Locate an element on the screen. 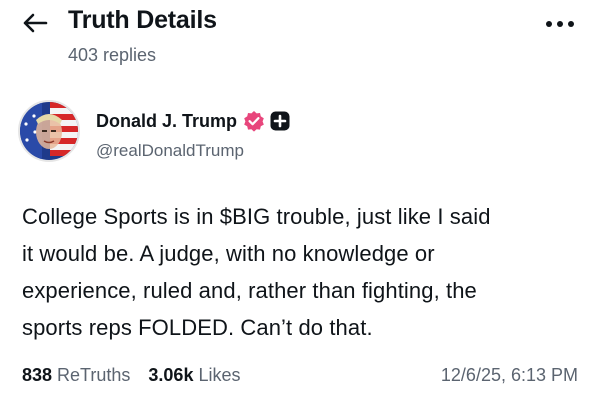  verified-badge-icon is located at coordinates (254, 121).